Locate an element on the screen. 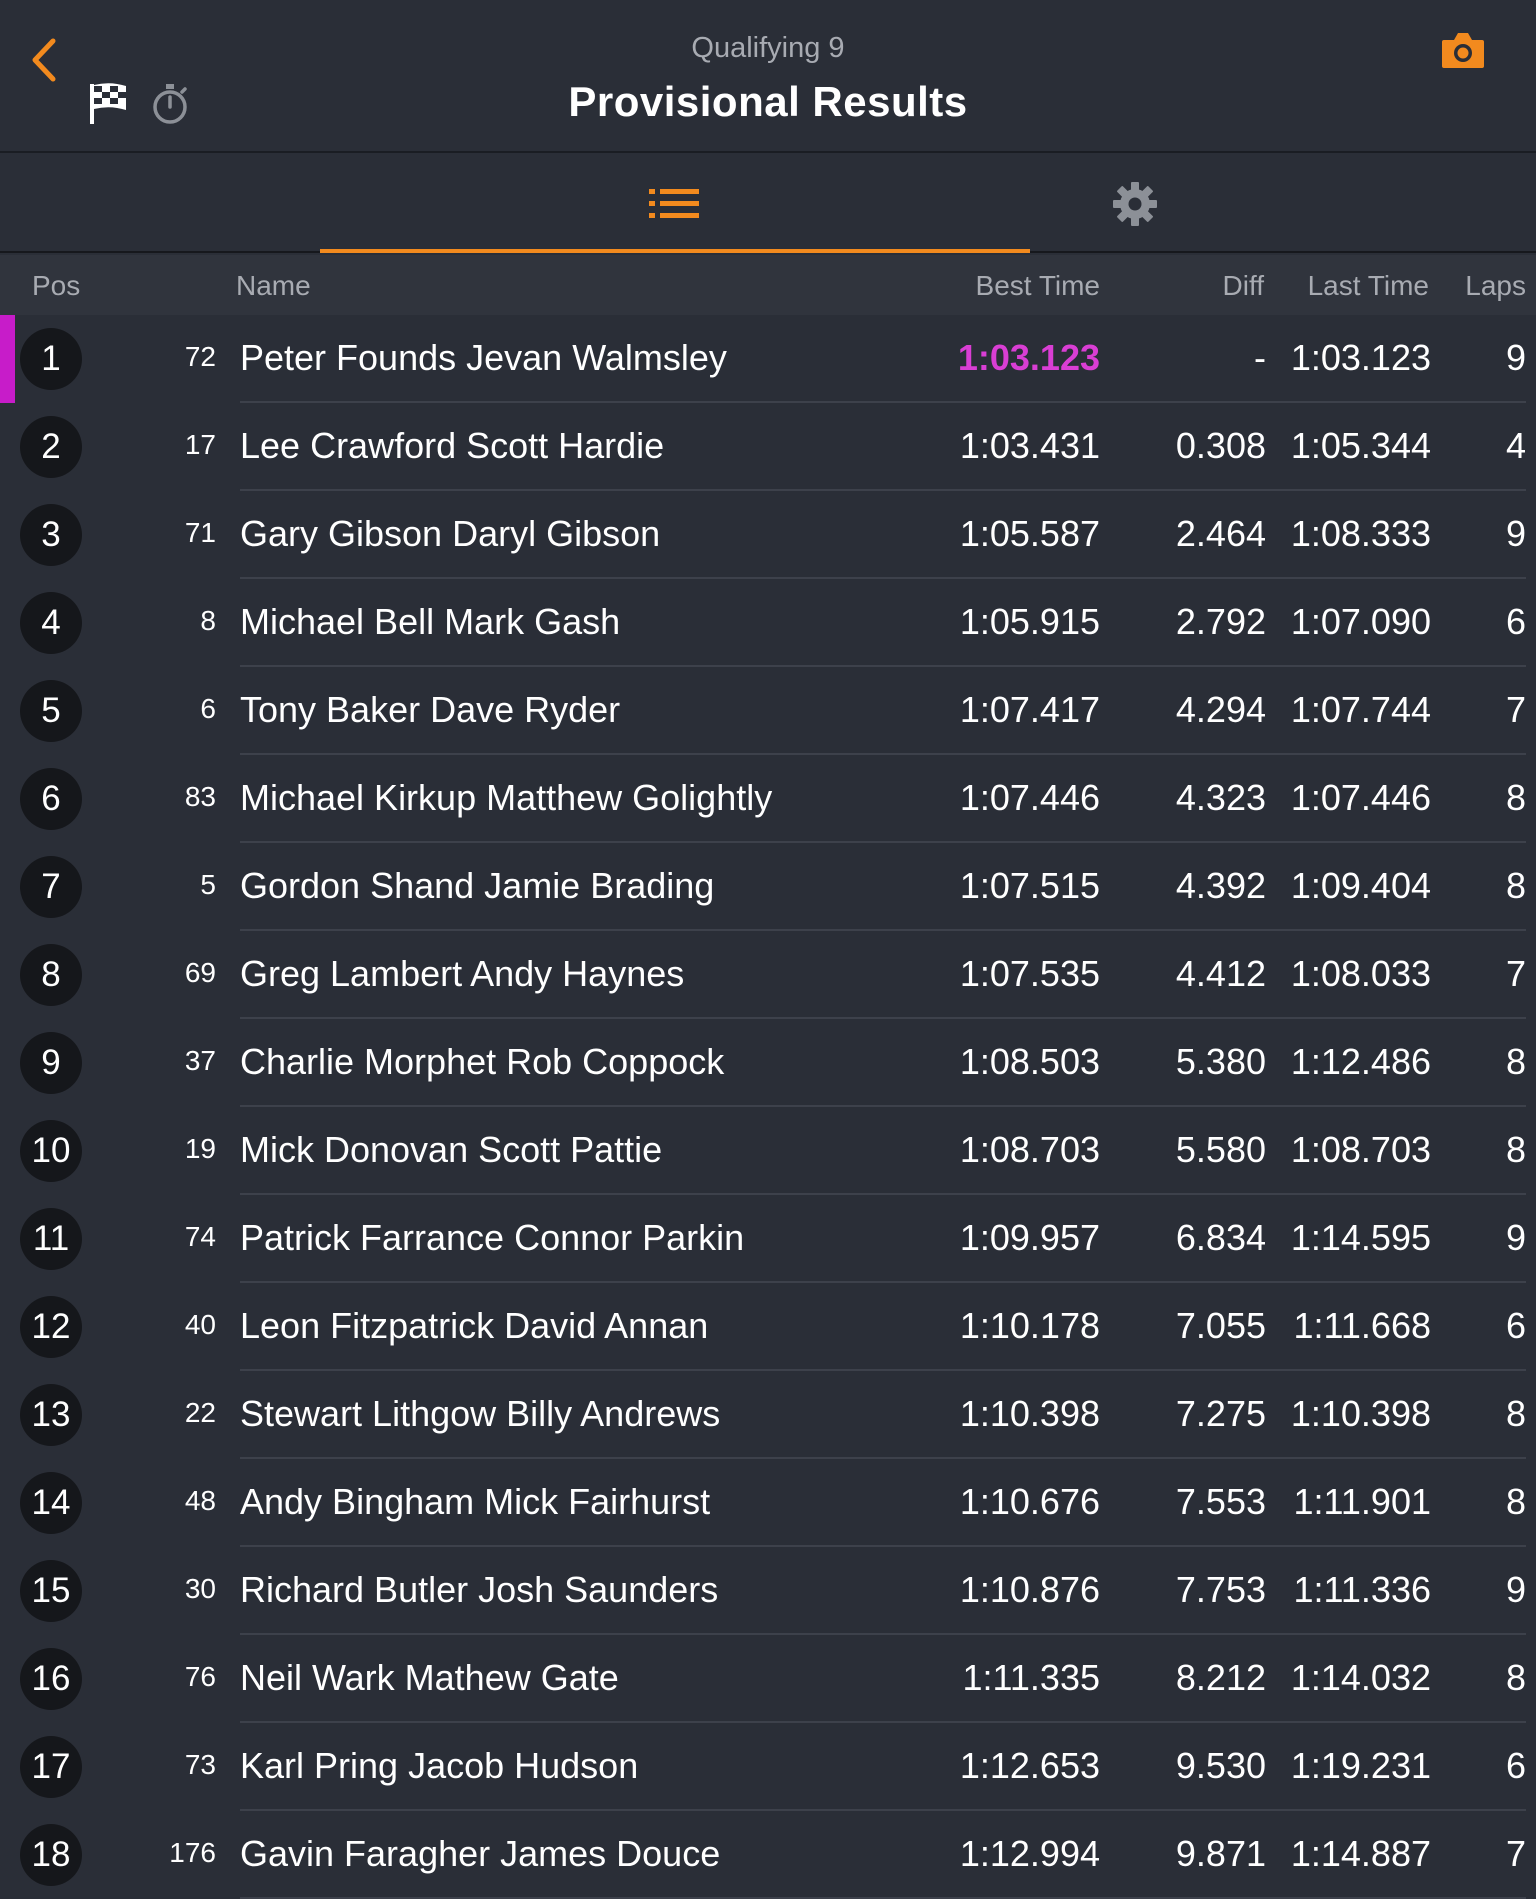 This screenshot has width=1536, height=1899. position-badge: 16 is located at coordinates (51, 1679).